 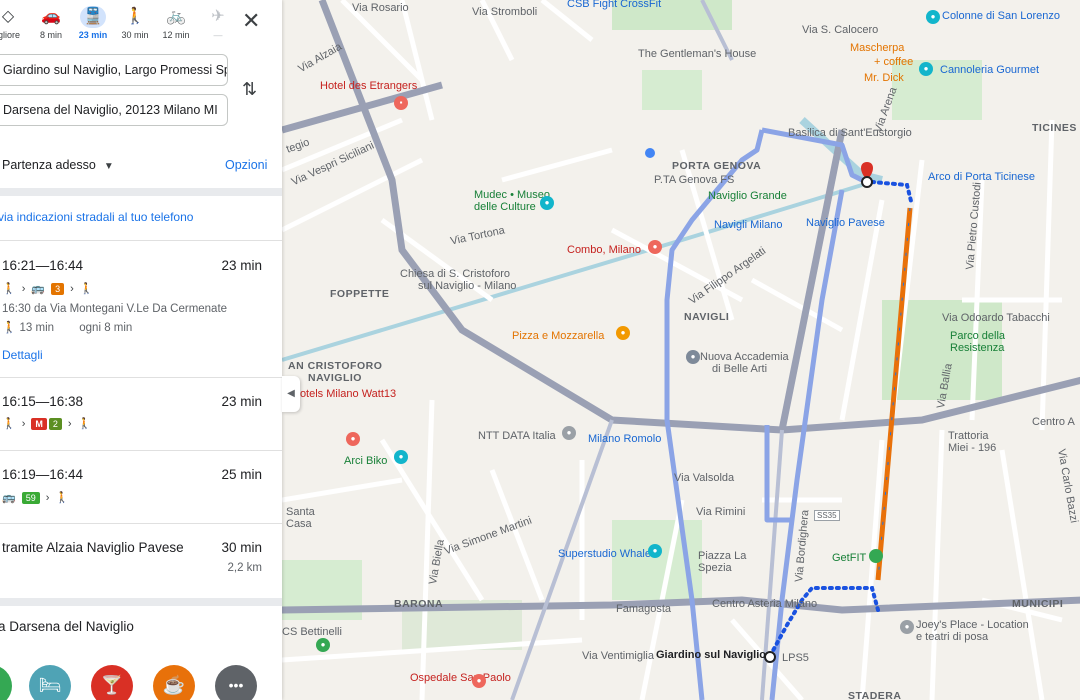 I want to click on restaurant-icon: ●, so click(x=6, y=682).